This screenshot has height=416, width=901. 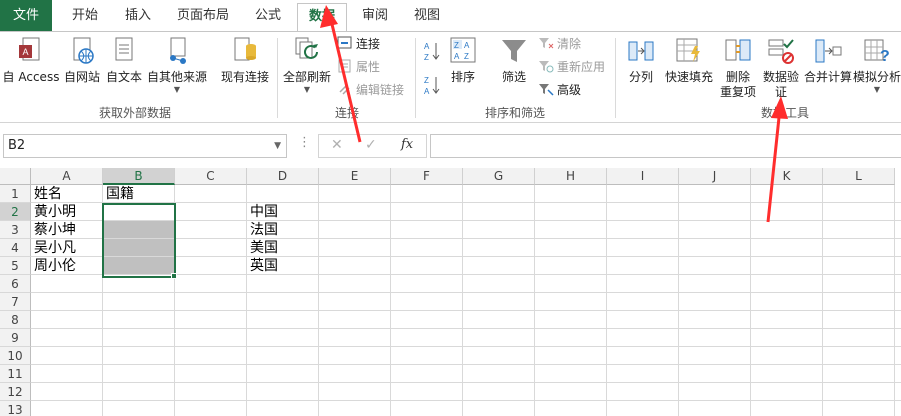 What do you see at coordinates (407, 144) in the screenshot?
I see `insert-function-icon: fx` at bounding box center [407, 144].